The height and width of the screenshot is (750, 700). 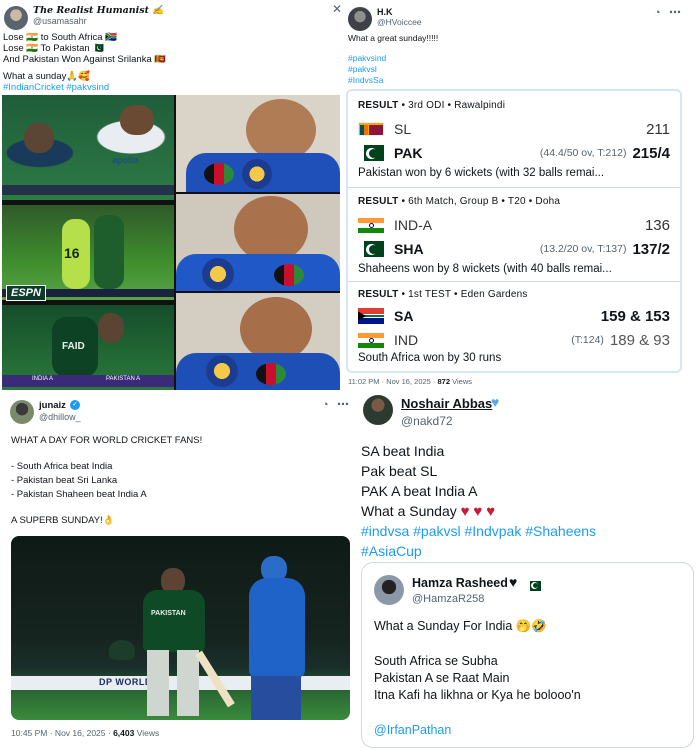 I want to click on hashtag-link: #pakvsind, so click(x=367, y=58).